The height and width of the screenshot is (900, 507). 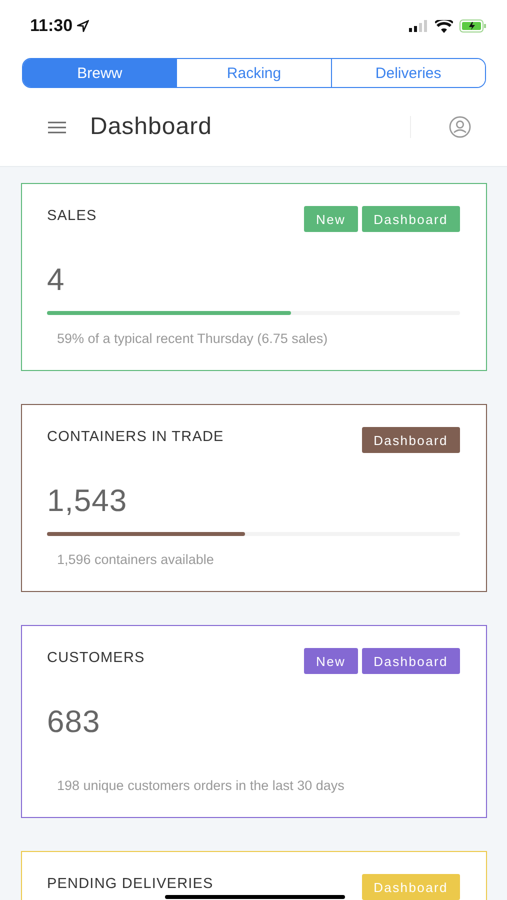 What do you see at coordinates (51, 26) in the screenshot?
I see `status-time: 11:30` at bounding box center [51, 26].